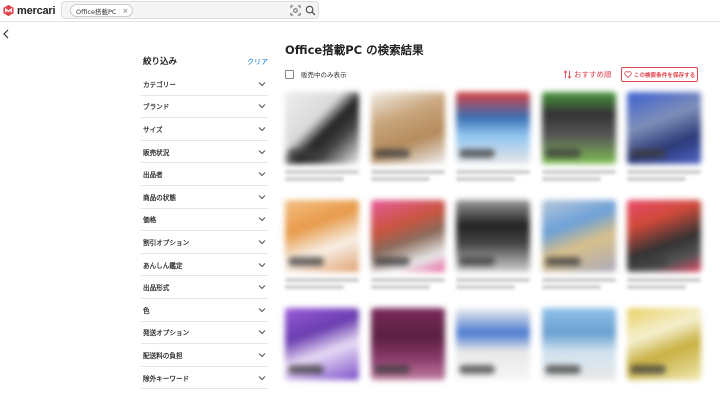 This screenshot has height=405, width=720. What do you see at coordinates (257, 62) in the screenshot?
I see `clear-filters-link: クリア` at bounding box center [257, 62].